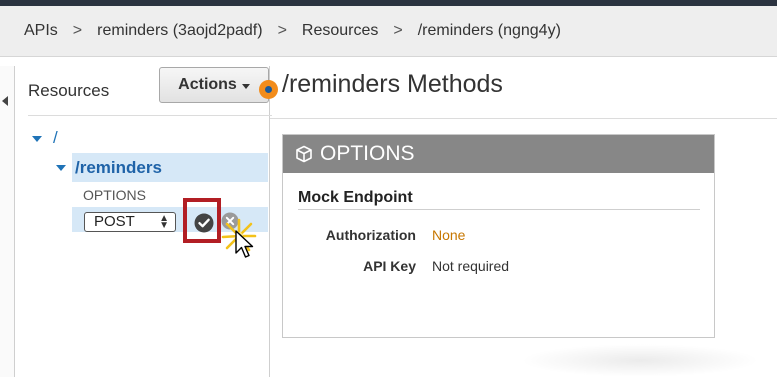  Describe the element at coordinates (244, 244) in the screenshot. I see `mouse-pointer-icon` at that location.